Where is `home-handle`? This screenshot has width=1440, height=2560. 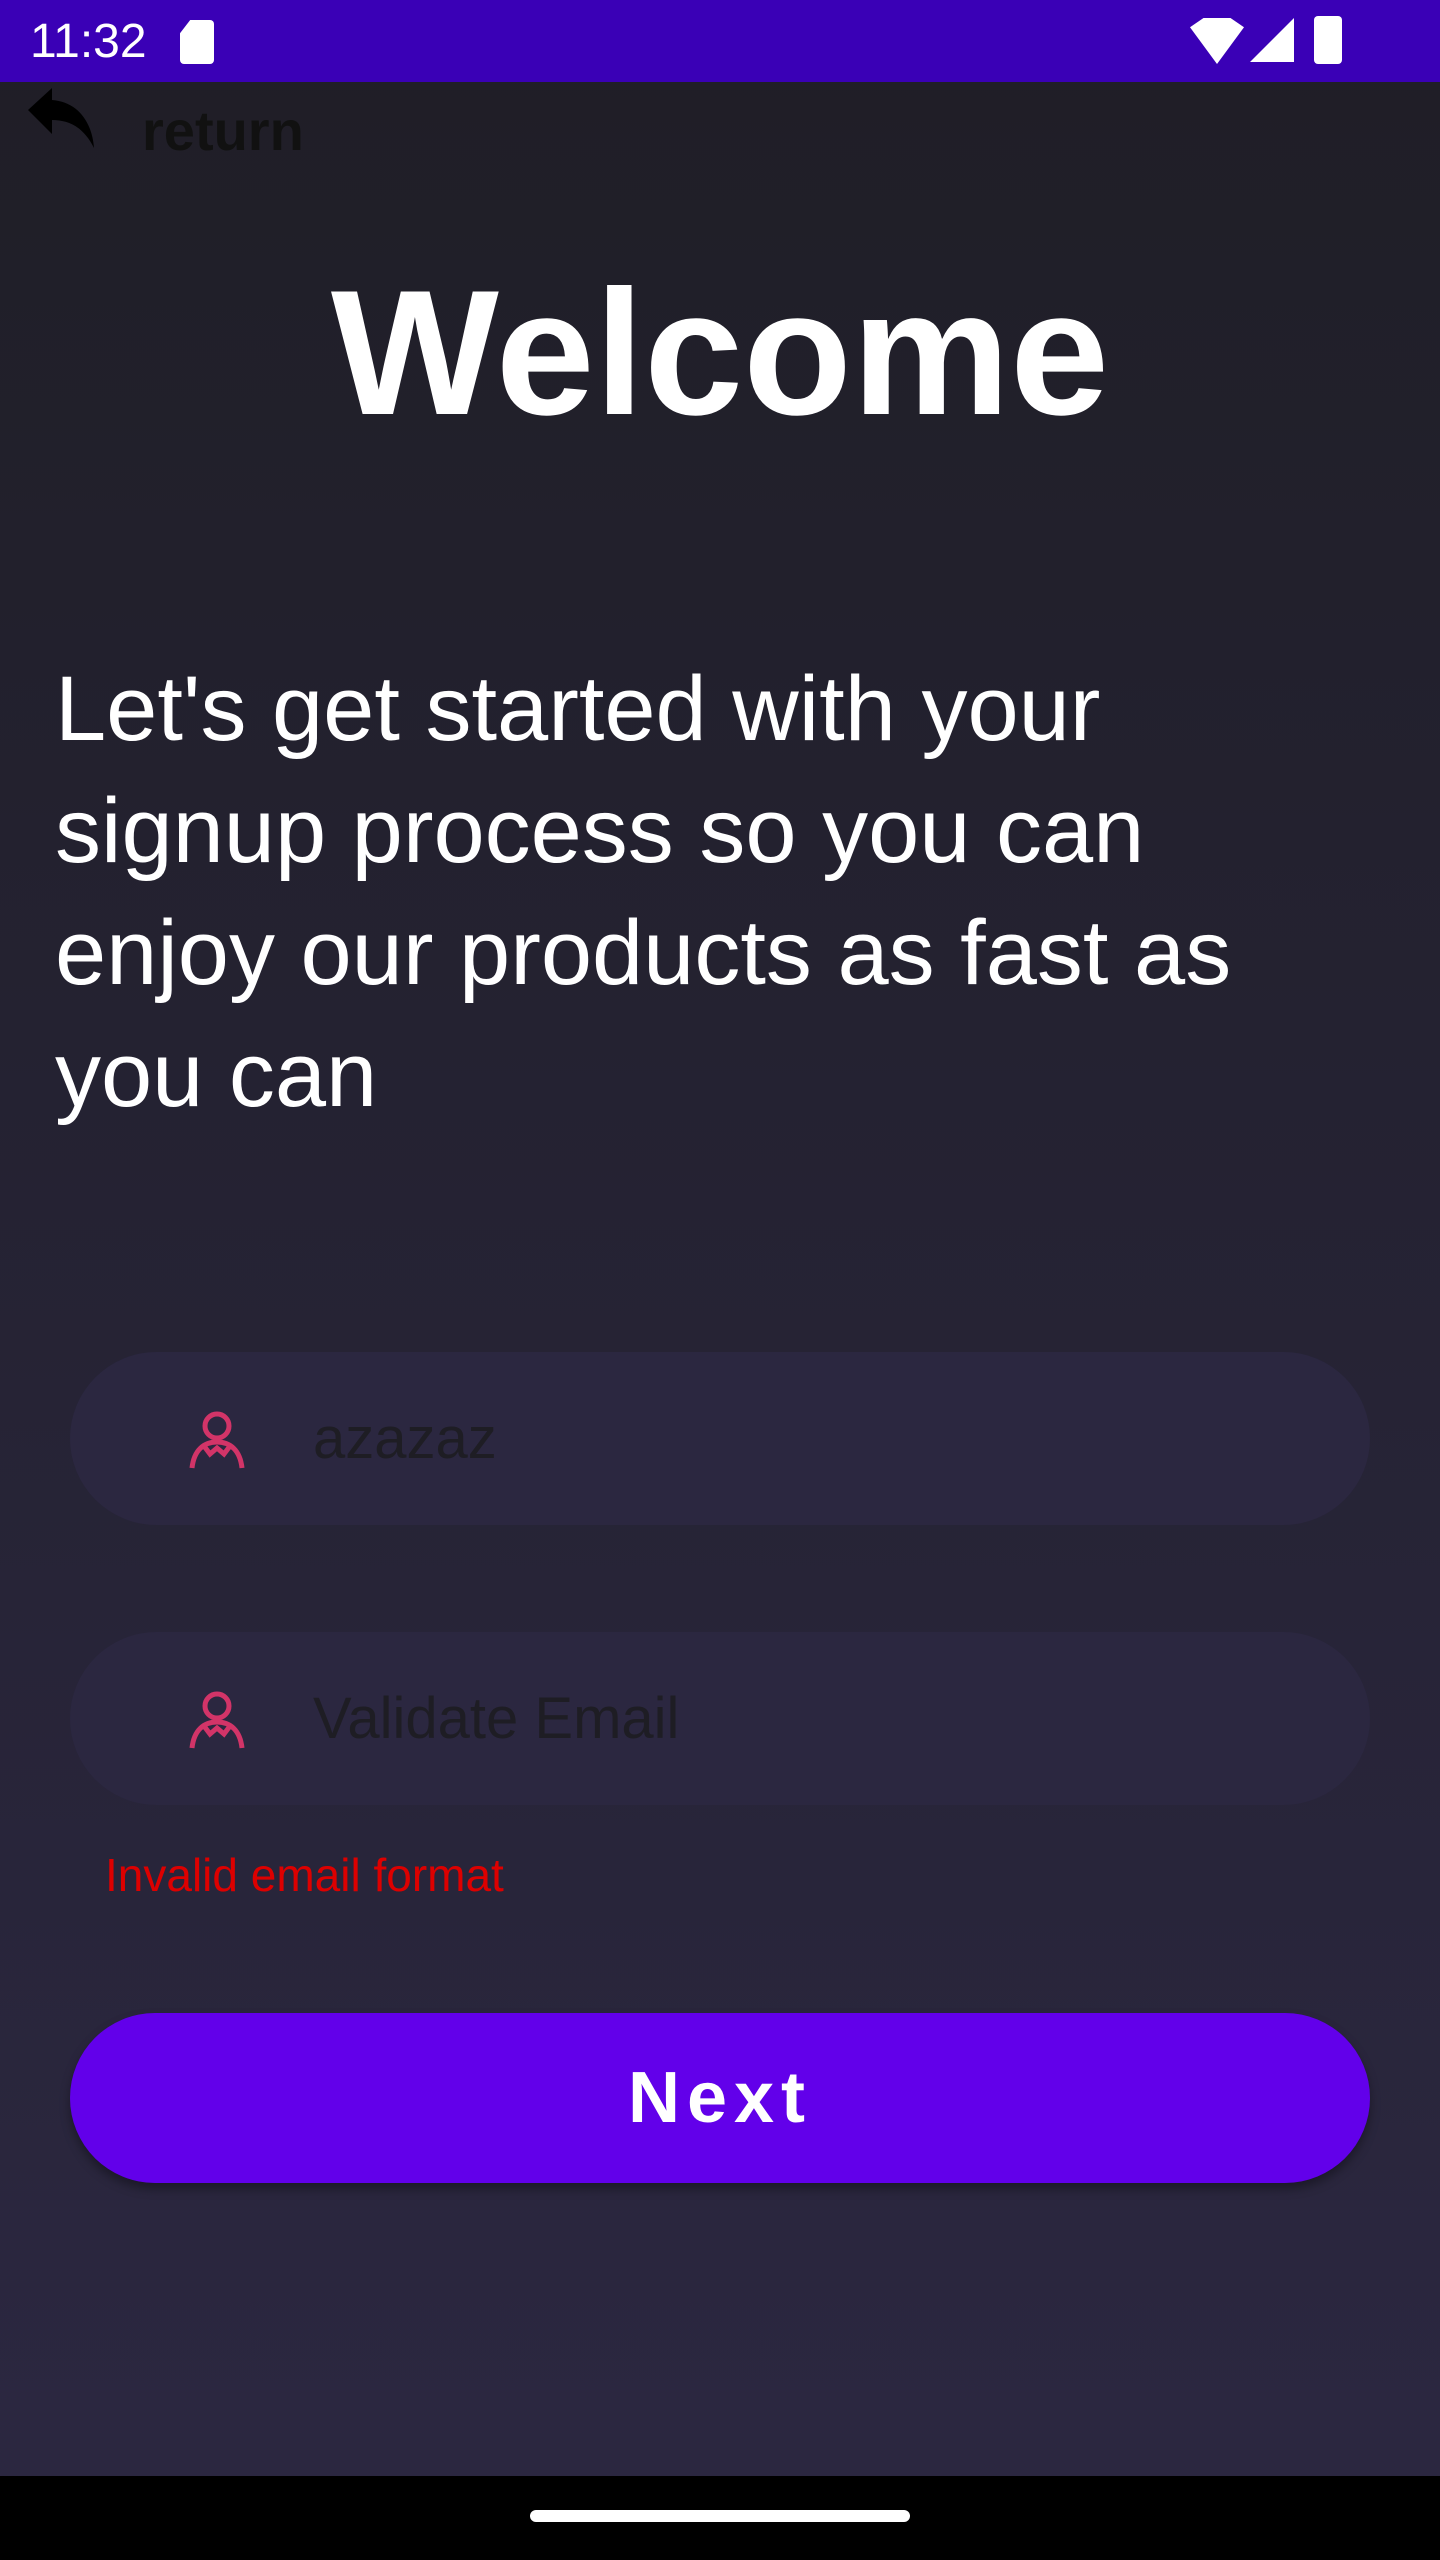
home-handle is located at coordinates (720, 2516).